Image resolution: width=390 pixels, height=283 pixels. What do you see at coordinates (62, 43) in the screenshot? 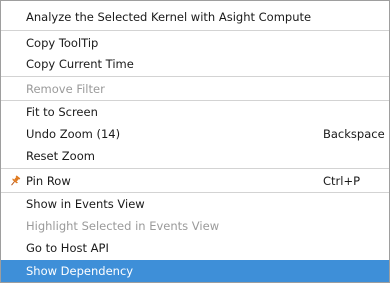
I see `menu-item-label: Copy ToolTip` at bounding box center [62, 43].